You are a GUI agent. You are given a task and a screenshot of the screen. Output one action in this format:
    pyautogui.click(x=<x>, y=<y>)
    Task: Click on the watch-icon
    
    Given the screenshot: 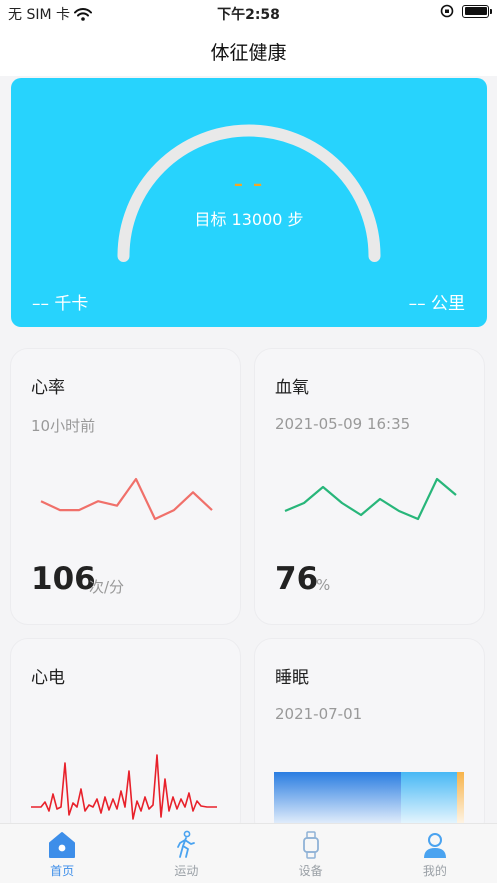 What is the action you would take?
    pyautogui.click(x=310, y=845)
    